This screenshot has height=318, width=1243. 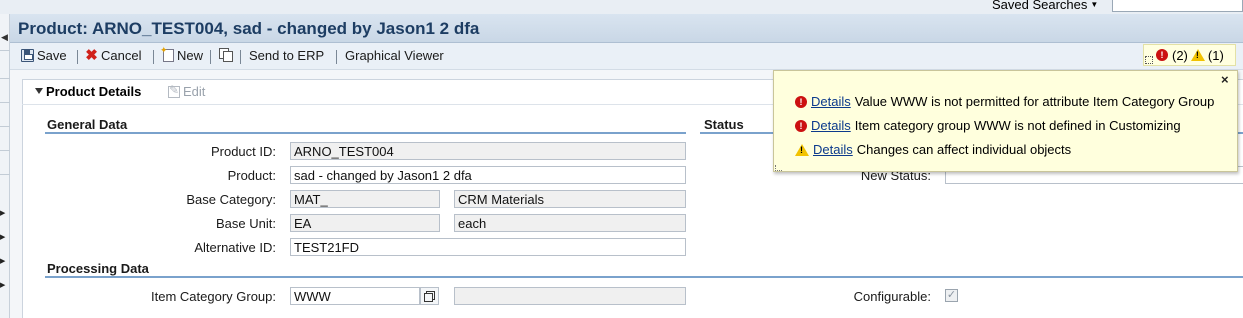 What do you see at coordinates (213, 296) in the screenshot?
I see `item-category-group-label: Item Category Group:` at bounding box center [213, 296].